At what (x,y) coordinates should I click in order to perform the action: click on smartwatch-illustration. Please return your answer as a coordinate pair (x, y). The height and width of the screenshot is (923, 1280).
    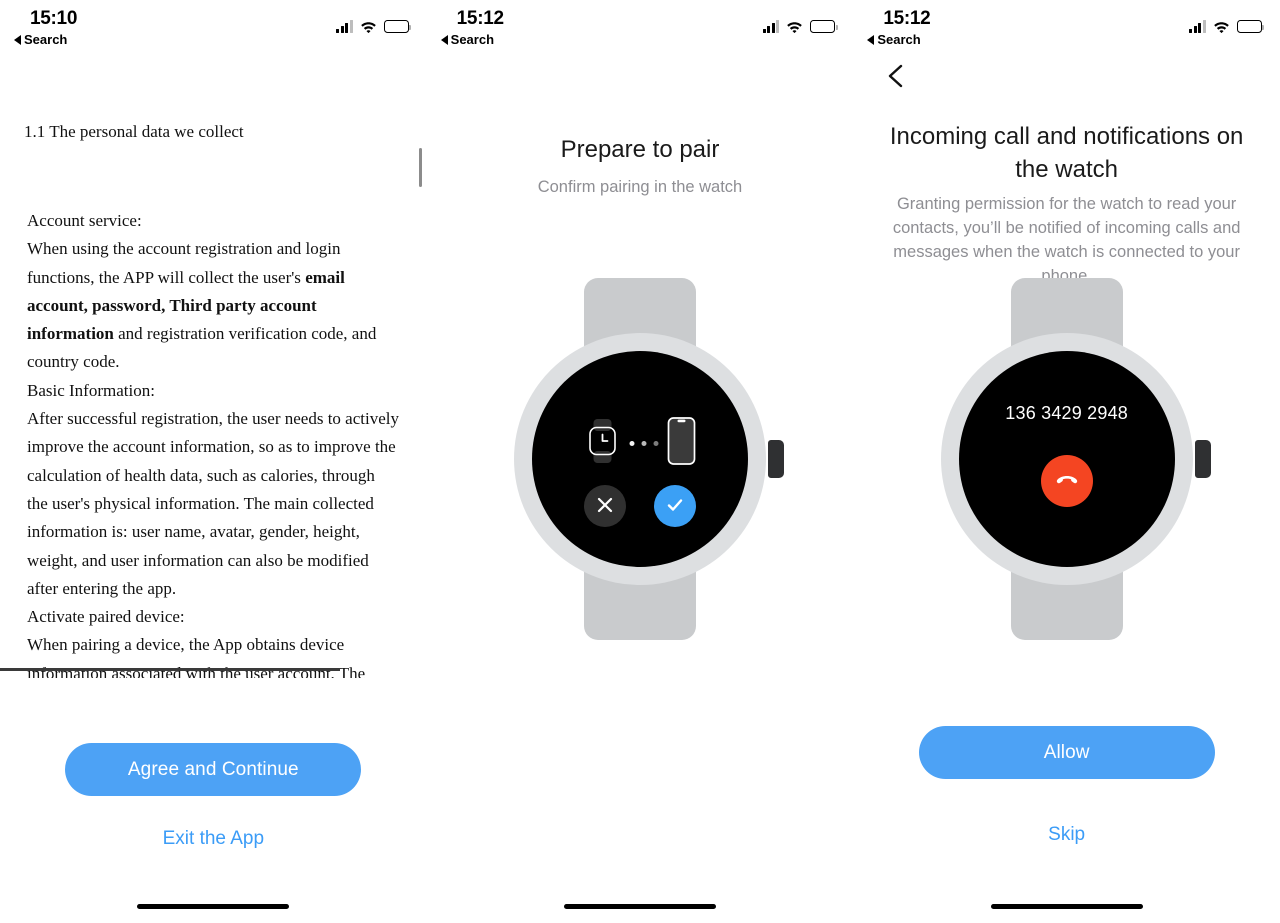
    Looking at the image, I should click on (640, 459).